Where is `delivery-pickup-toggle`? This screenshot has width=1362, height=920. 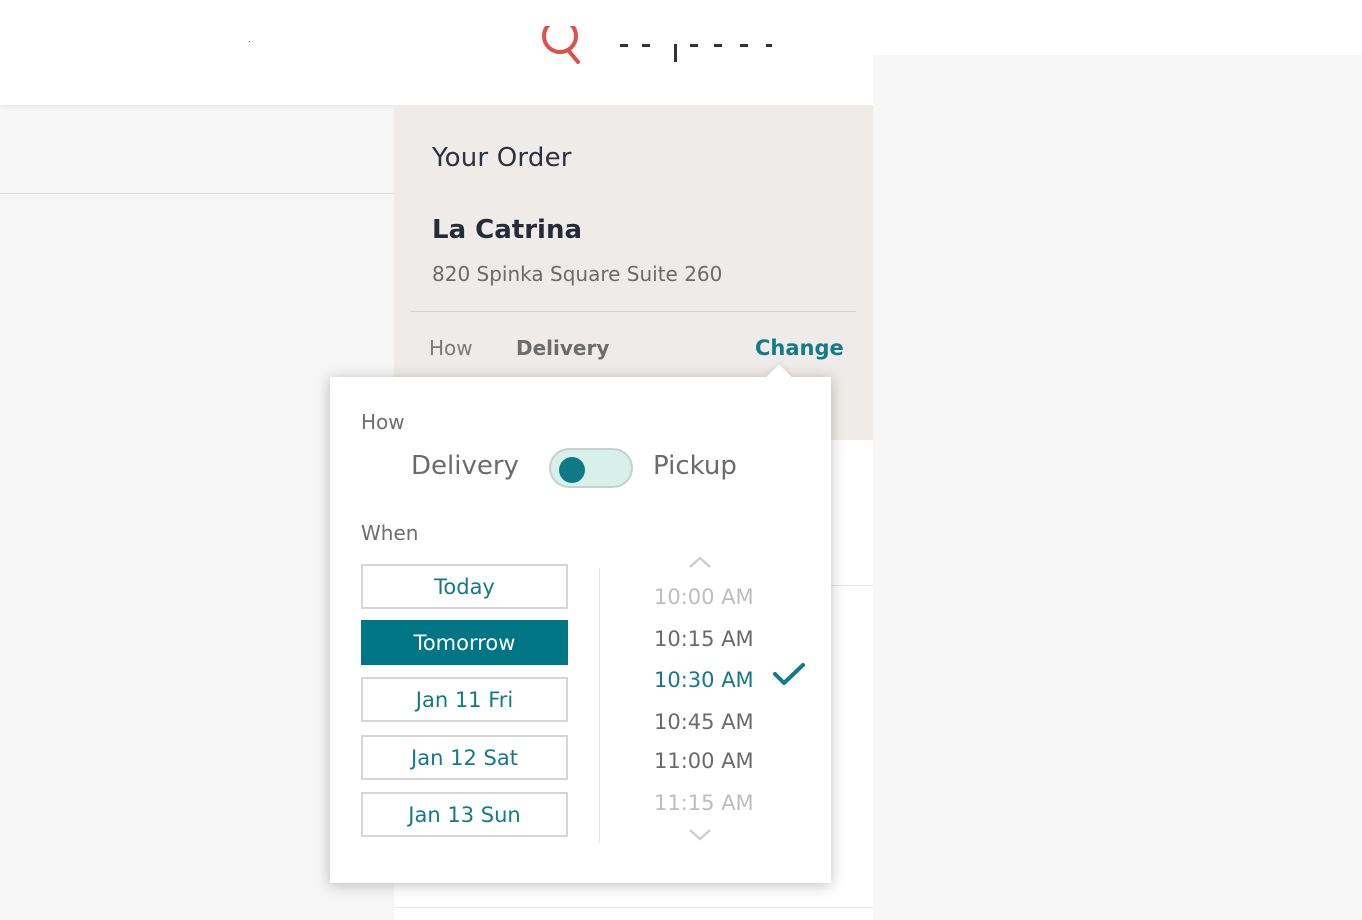
delivery-pickup-toggle is located at coordinates (591, 468).